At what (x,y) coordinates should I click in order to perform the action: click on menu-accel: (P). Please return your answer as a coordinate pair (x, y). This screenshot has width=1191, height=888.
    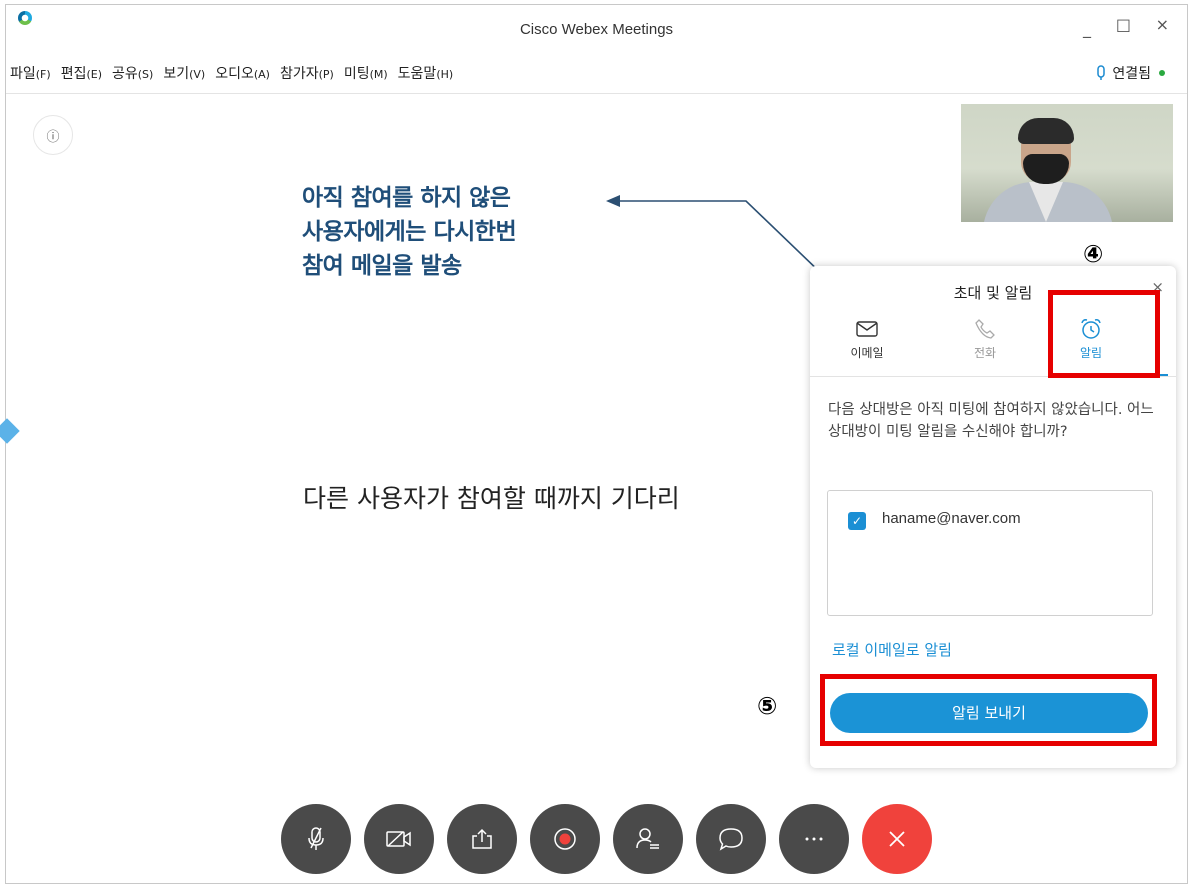
    Looking at the image, I should click on (326, 74).